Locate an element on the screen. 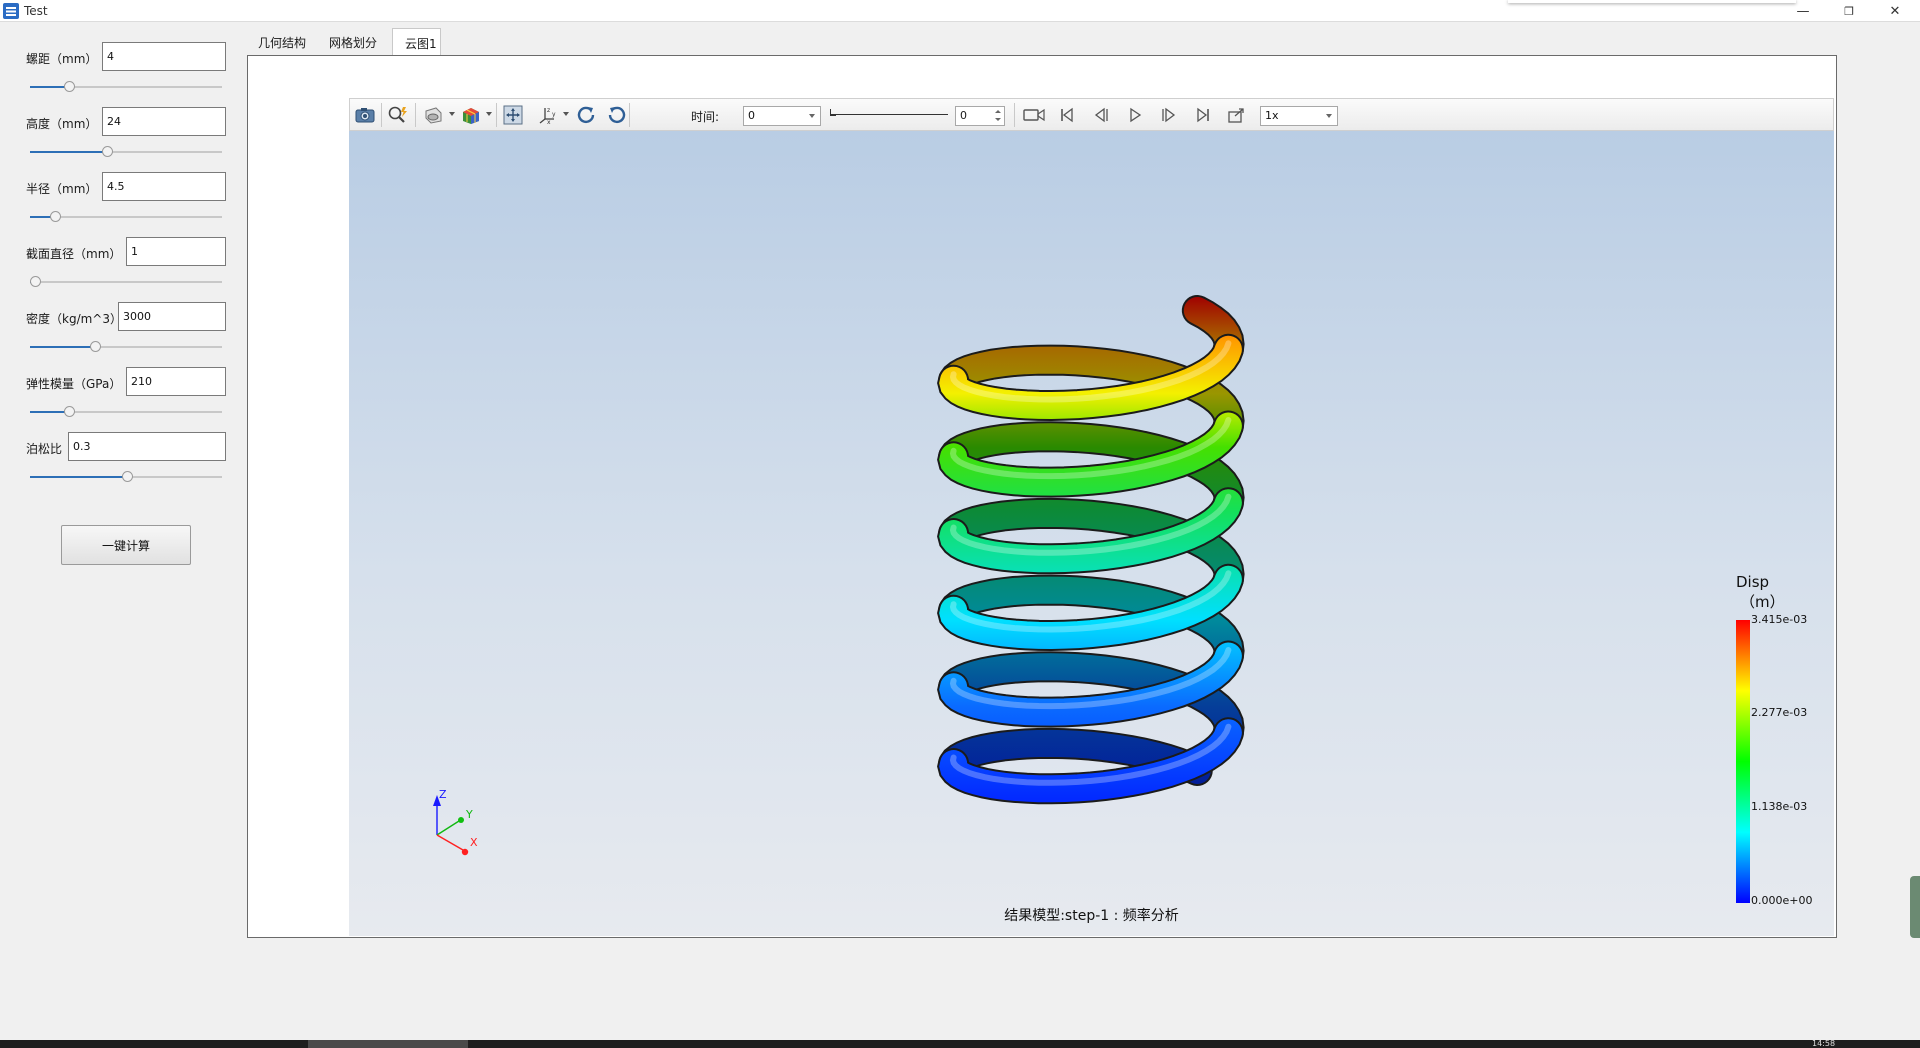 Image resolution: width=1920 pixels, height=1048 pixels. restore-button: ❐ is located at coordinates (1849, 11).